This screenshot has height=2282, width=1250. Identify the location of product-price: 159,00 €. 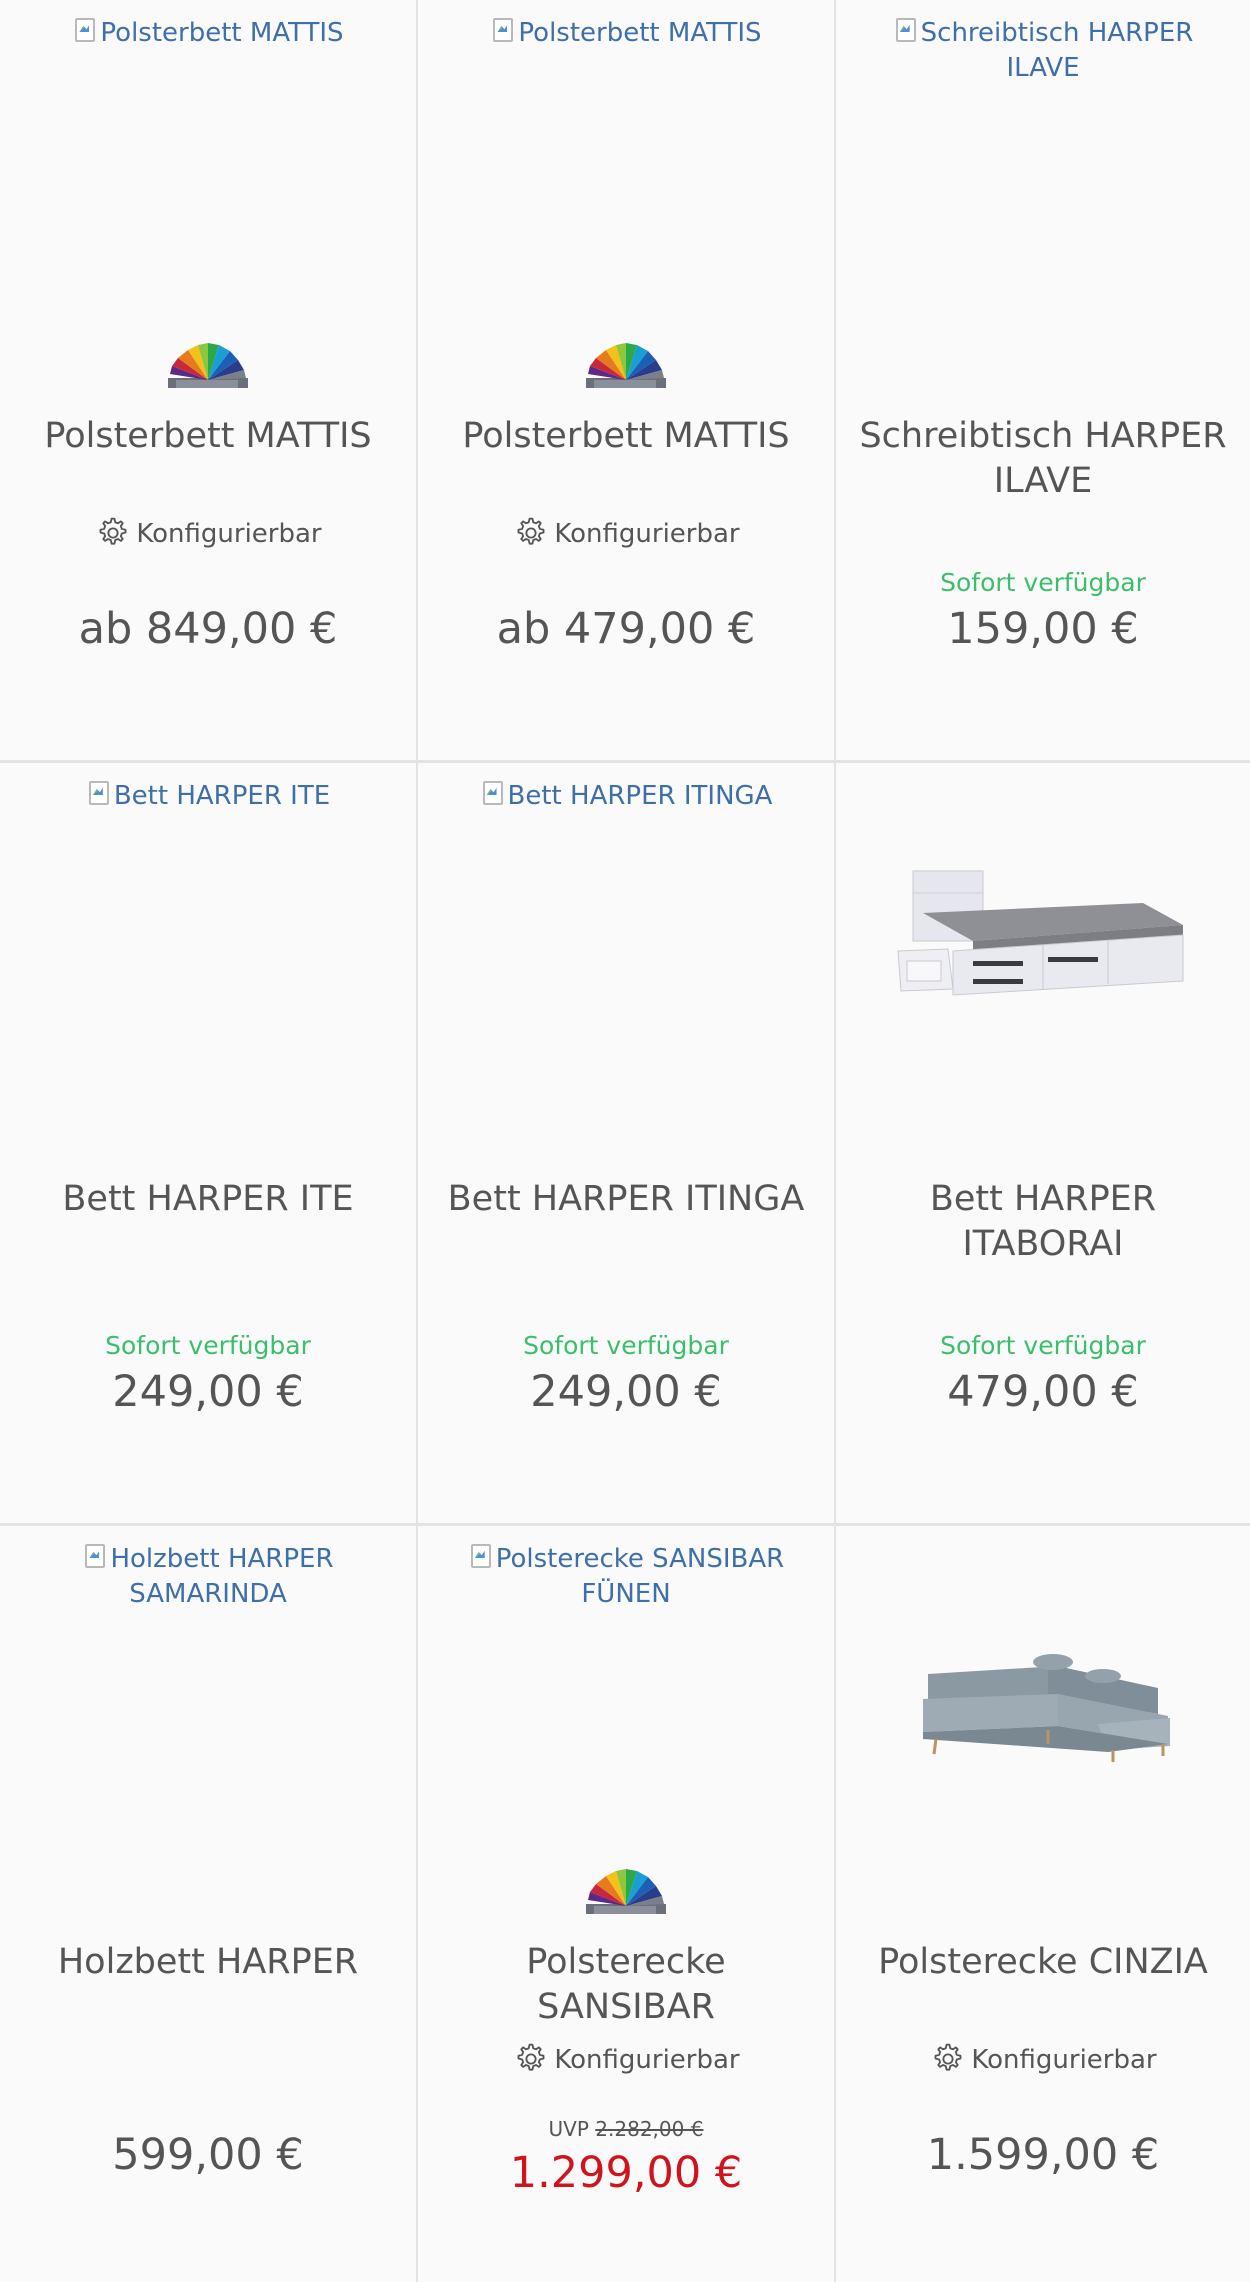
(1043, 629).